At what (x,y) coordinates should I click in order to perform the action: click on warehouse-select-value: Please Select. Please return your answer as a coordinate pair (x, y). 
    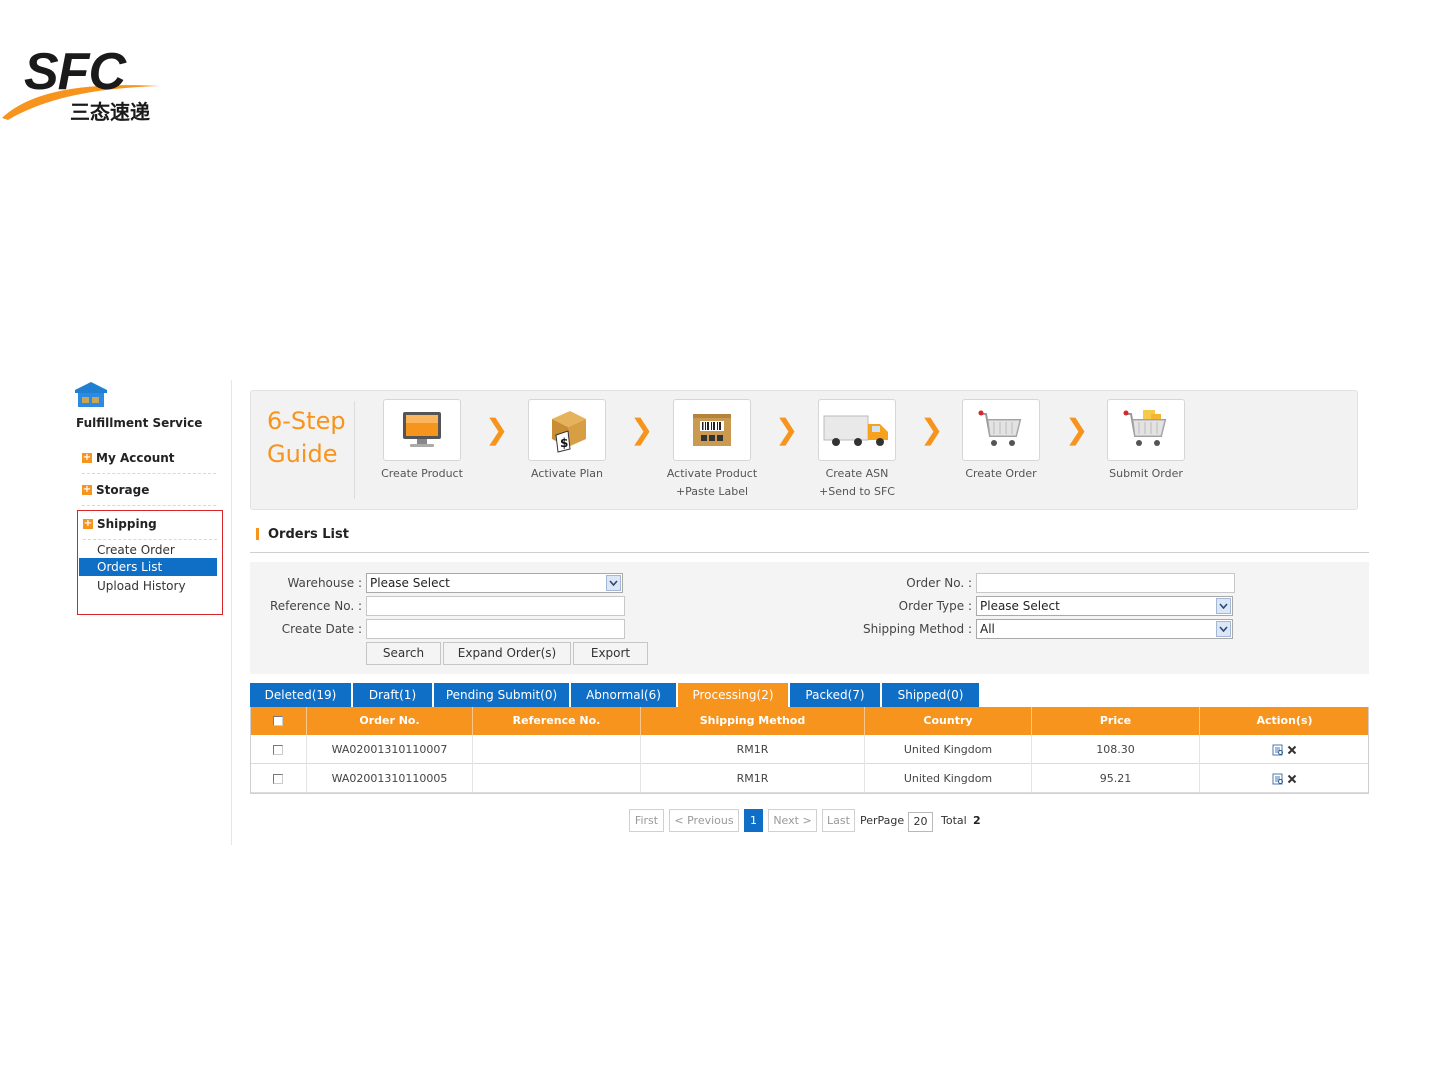
    Looking at the image, I should click on (410, 583).